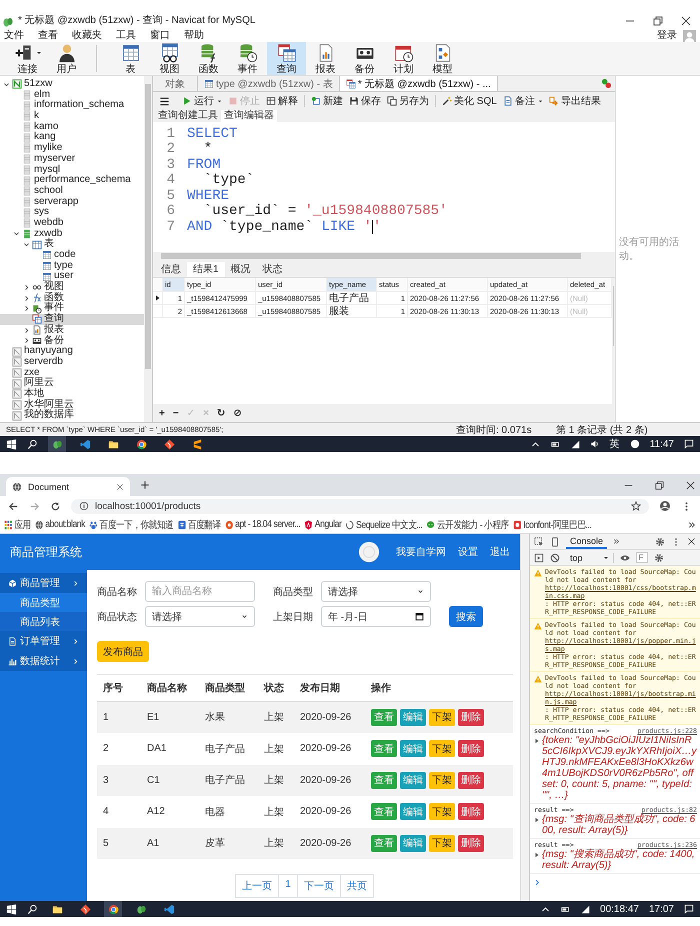 The height and width of the screenshot is (926, 700). I want to click on login-link: 登录, so click(667, 36).